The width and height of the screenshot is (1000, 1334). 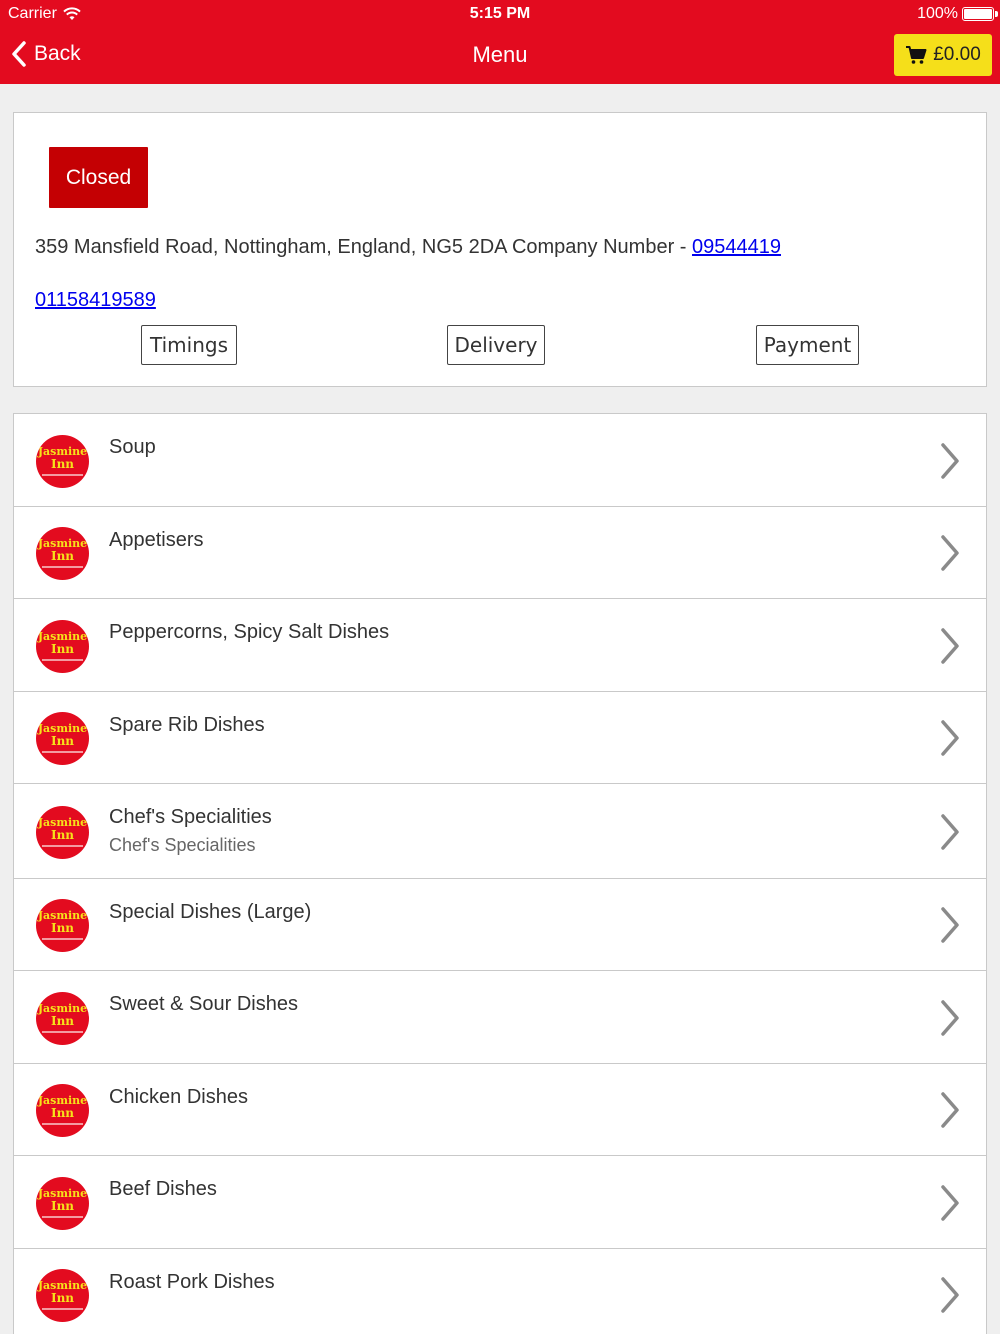 I want to click on category-row: Jasmine Inn Peppercorns, Spicy Salt Dishes, so click(x=500, y=645).